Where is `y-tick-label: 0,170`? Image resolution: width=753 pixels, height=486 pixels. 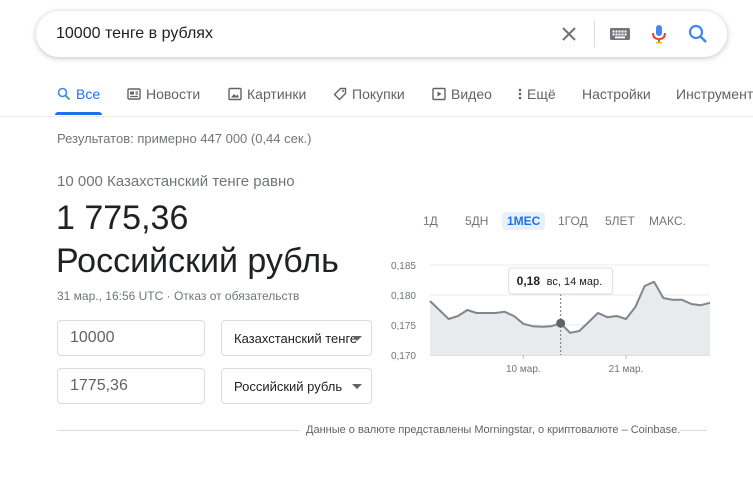 y-tick-label: 0,170 is located at coordinates (403, 356).